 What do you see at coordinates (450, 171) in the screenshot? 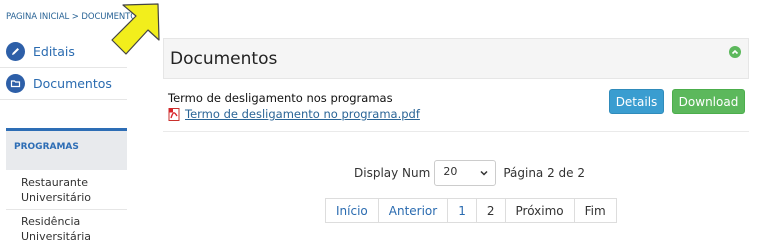
I see `display-num-value: 20` at bounding box center [450, 171].